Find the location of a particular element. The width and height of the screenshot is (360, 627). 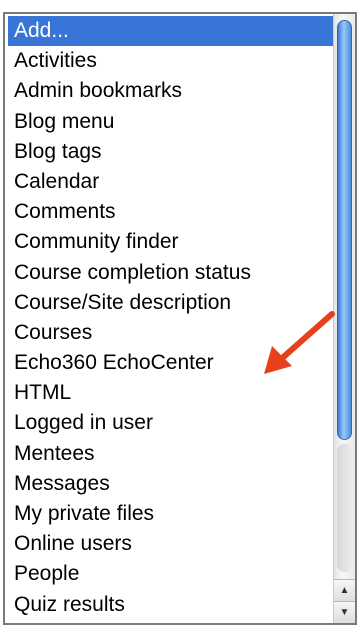

list-item-people: People is located at coordinates (170, 574).